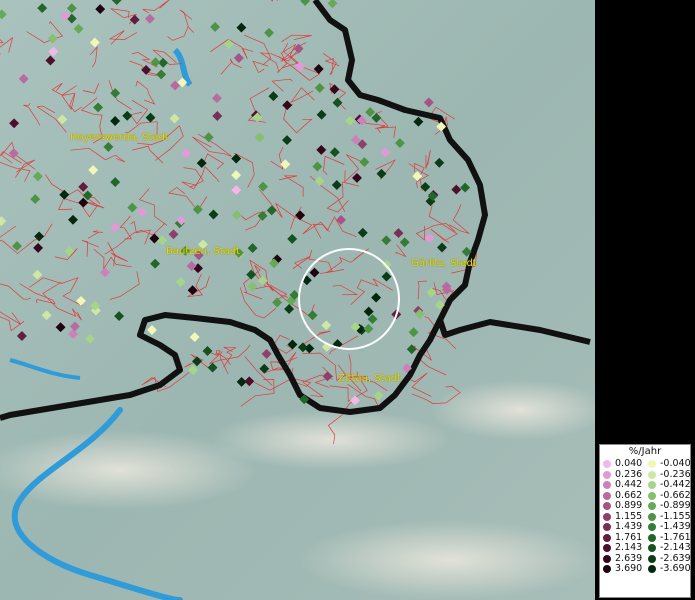 Image resolution: width=695 pixels, height=600 pixels. What do you see at coordinates (629, 495) in the screenshot?
I see `legend-value-positive: 0.662` at bounding box center [629, 495].